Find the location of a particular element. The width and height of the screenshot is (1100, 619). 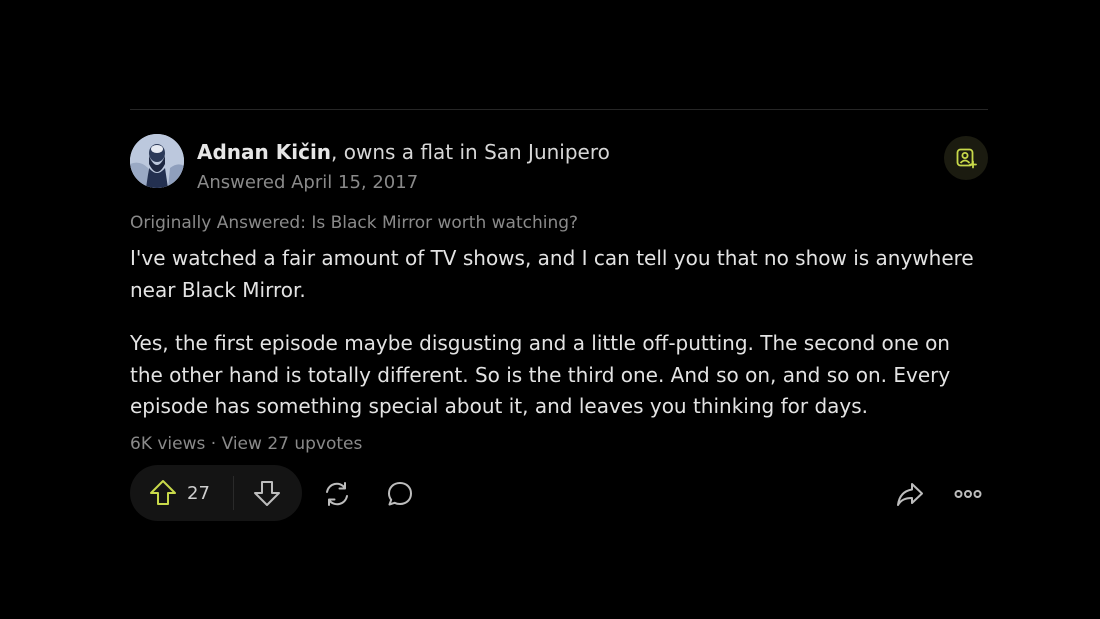

comment-button is located at coordinates (400, 494).